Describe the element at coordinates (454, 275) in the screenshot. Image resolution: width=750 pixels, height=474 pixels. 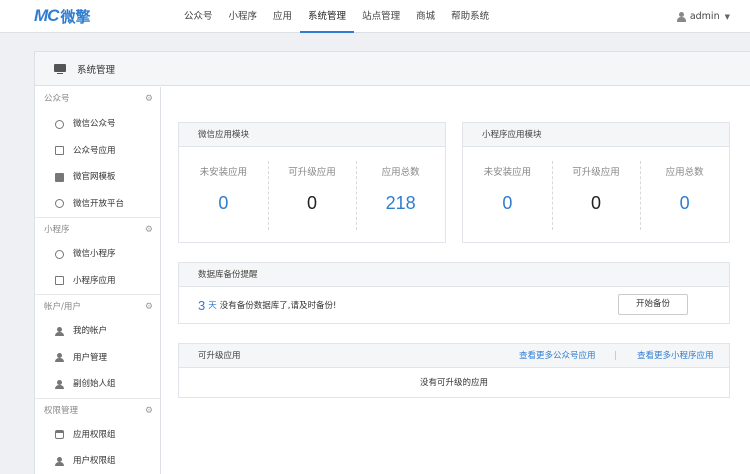
I see `panel-title: 数据库备份提醒` at that location.